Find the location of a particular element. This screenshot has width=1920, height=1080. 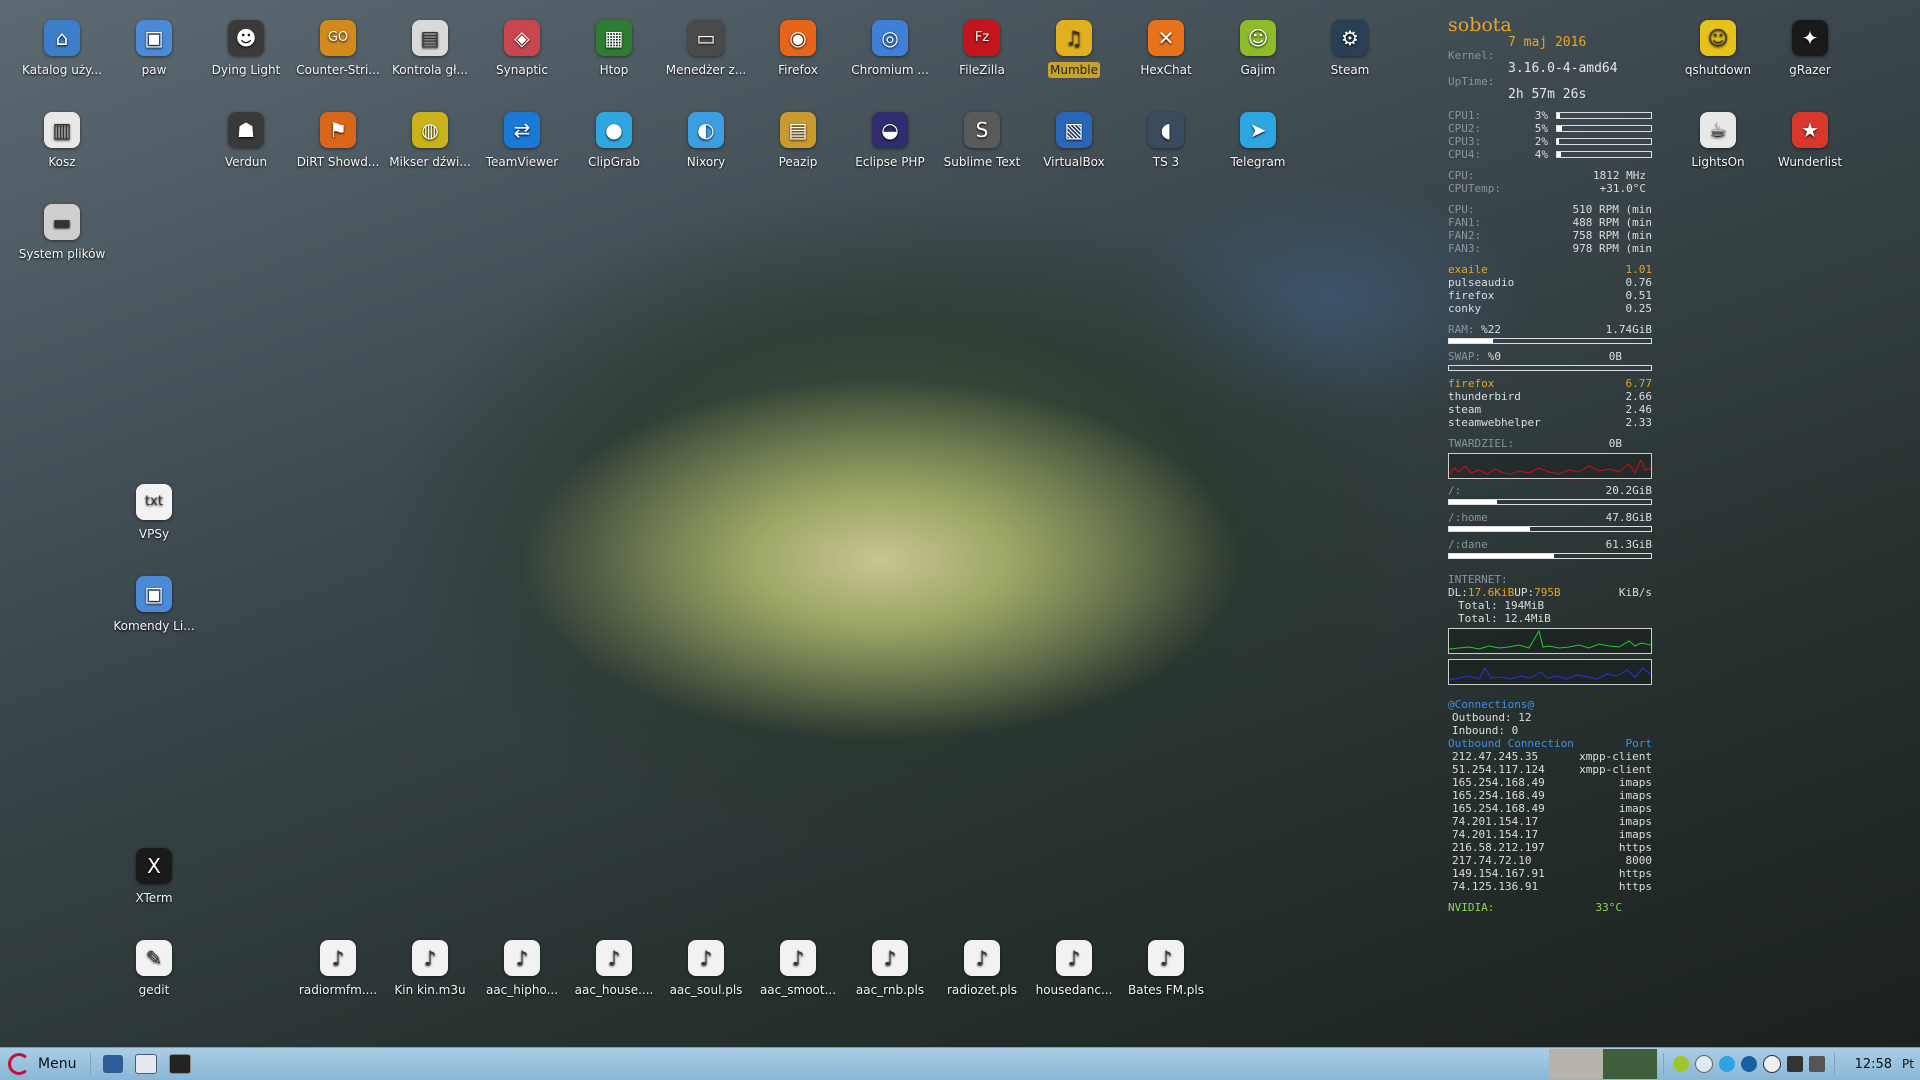

volume-tray-icon is located at coordinates (1816, 1064).